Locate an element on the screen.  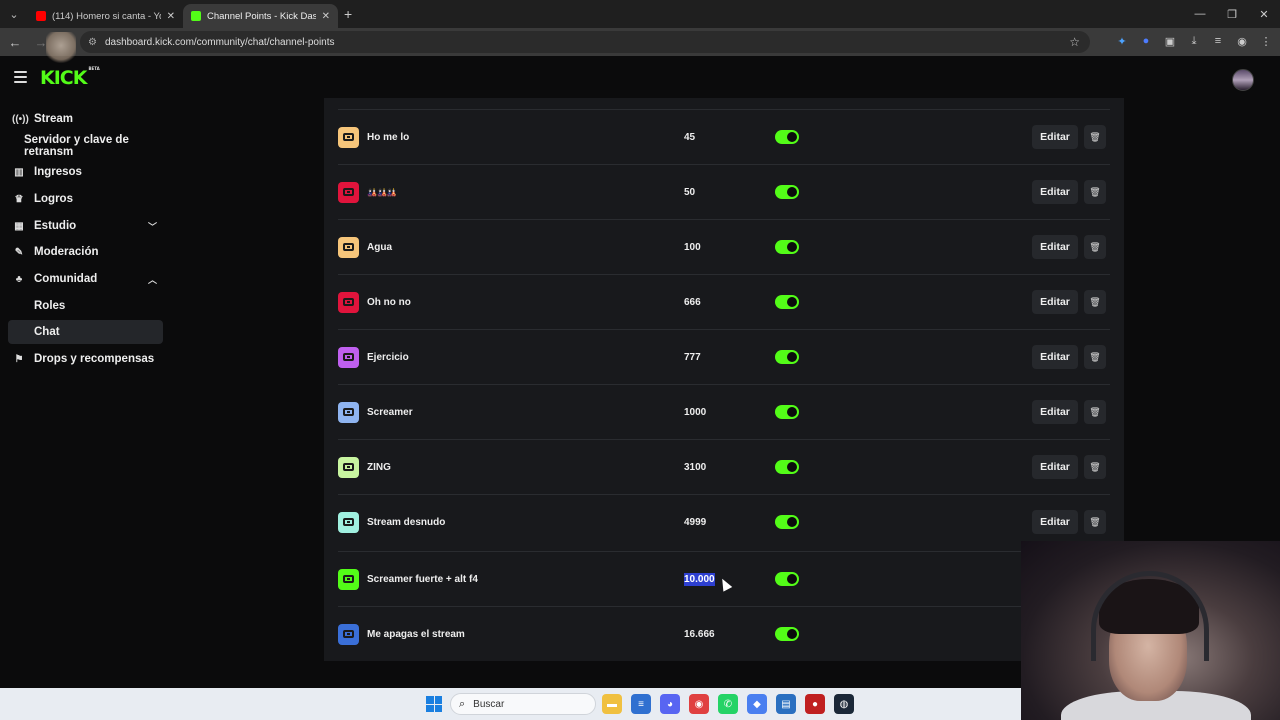
windows-taskbar: ⌕ Buscar ▬ ≡ ◕ ◉ ✆ ◆ ▤ ● ◍ is located at coordinates (510, 704).